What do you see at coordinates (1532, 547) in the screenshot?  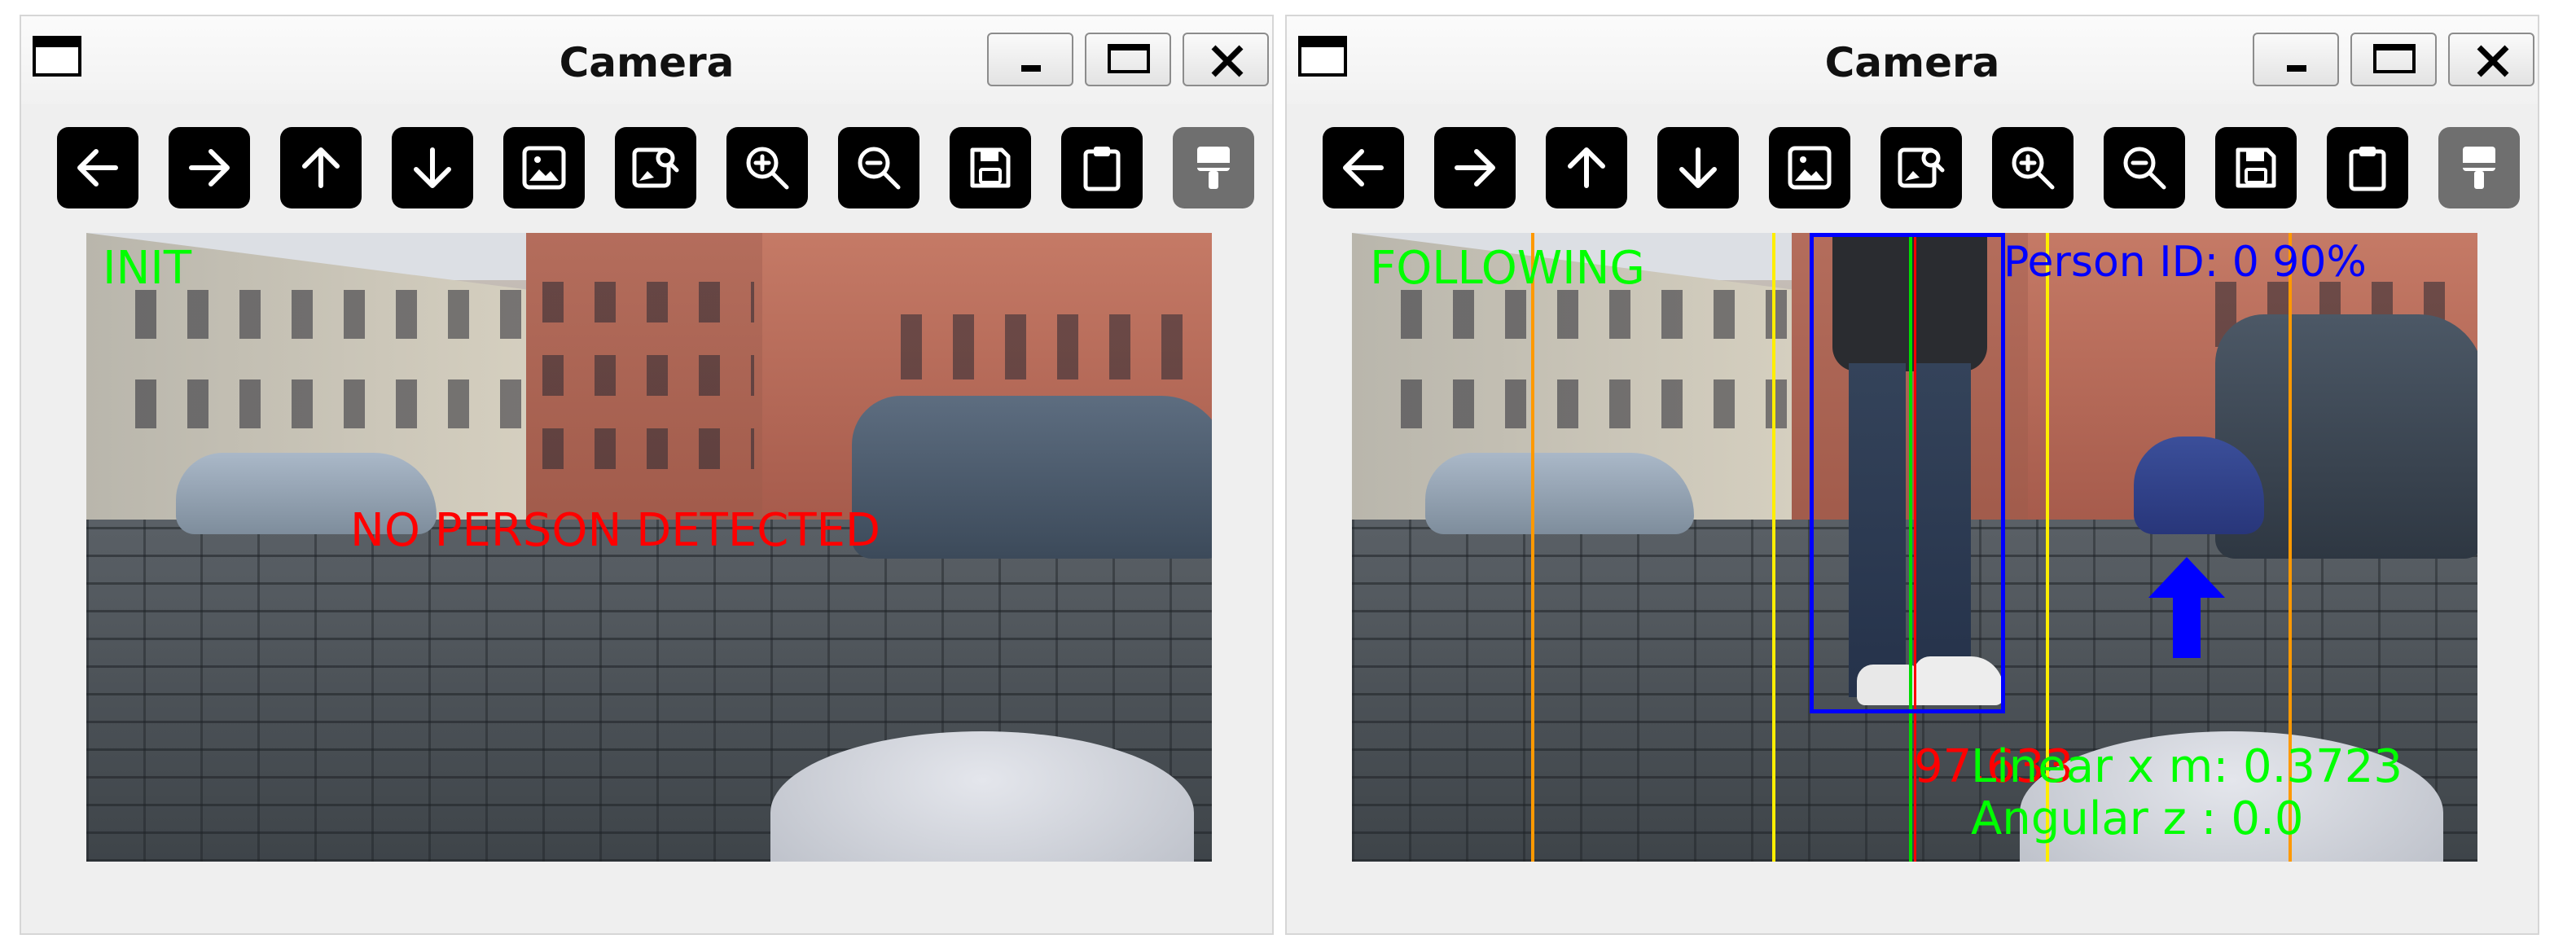 I see `guide-line-orange` at bounding box center [1532, 547].